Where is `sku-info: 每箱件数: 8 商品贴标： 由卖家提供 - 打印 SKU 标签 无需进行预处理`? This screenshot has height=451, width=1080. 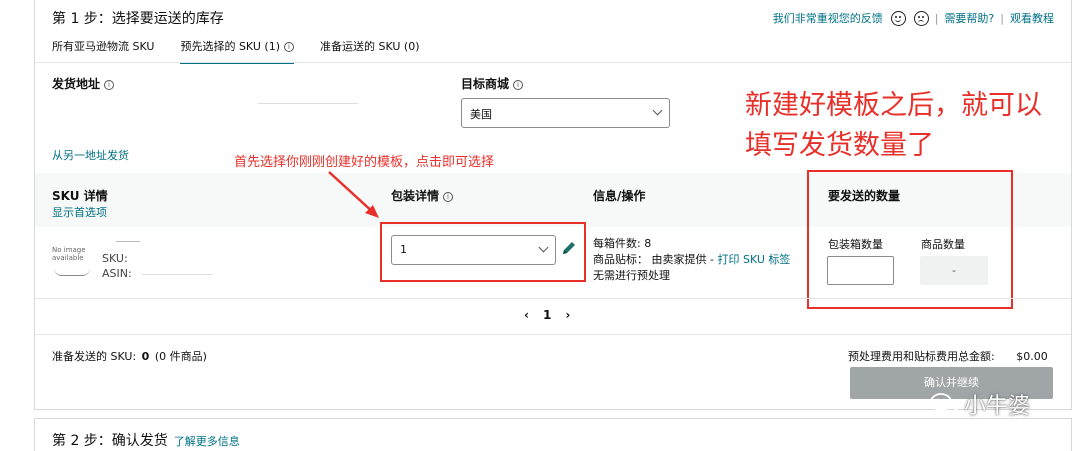
sku-info: 每箱件数: 8 商品贴标： 由卖家提供 - 打印 SKU 标签 无需进行预处理 is located at coordinates (691, 260).